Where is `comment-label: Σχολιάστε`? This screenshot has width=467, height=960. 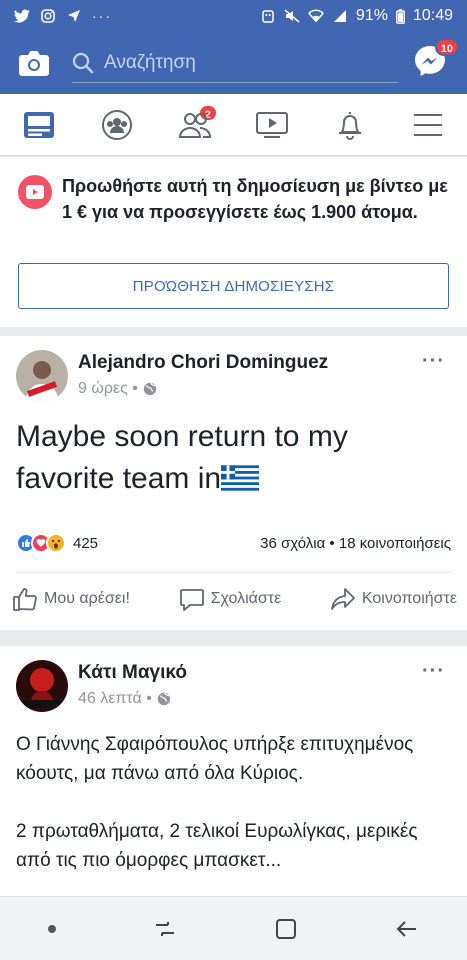
comment-label: Σχολιάστε is located at coordinates (246, 598).